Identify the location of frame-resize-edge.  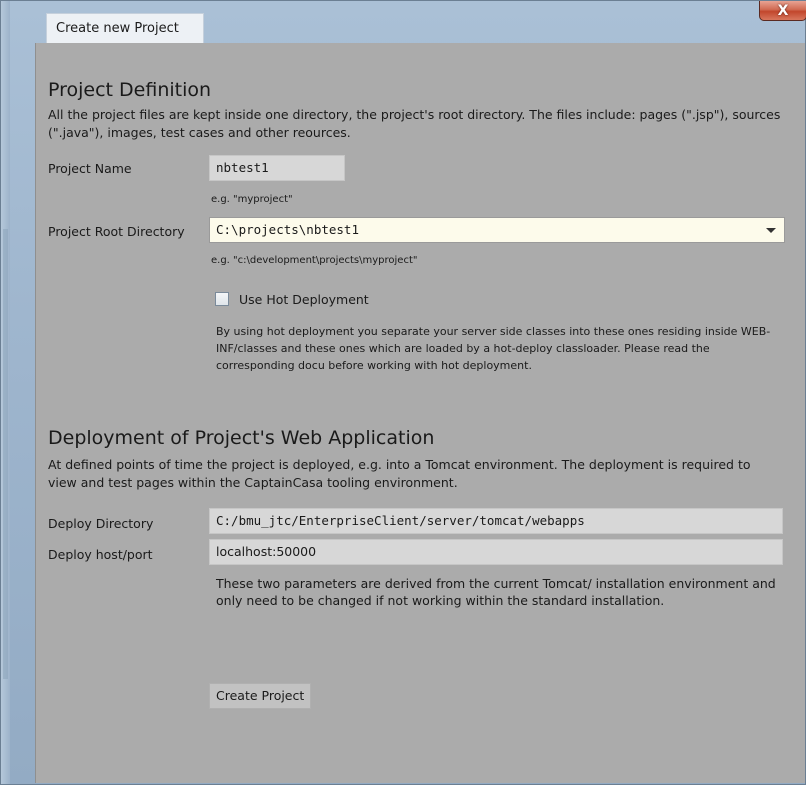
(5, 454).